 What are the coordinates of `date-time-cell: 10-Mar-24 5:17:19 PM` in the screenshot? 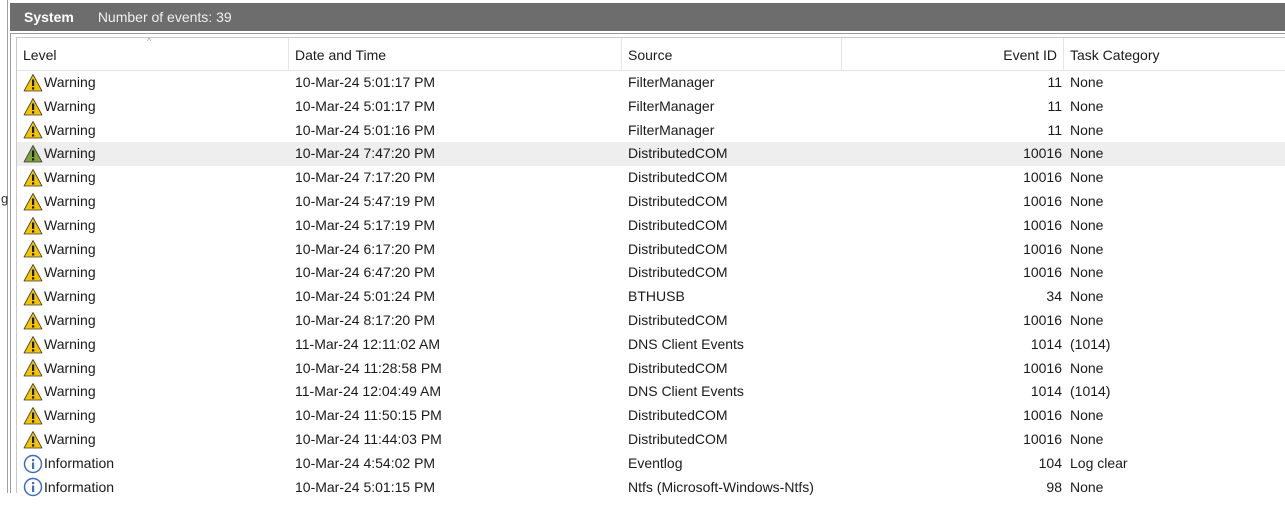 It's located at (365, 224).